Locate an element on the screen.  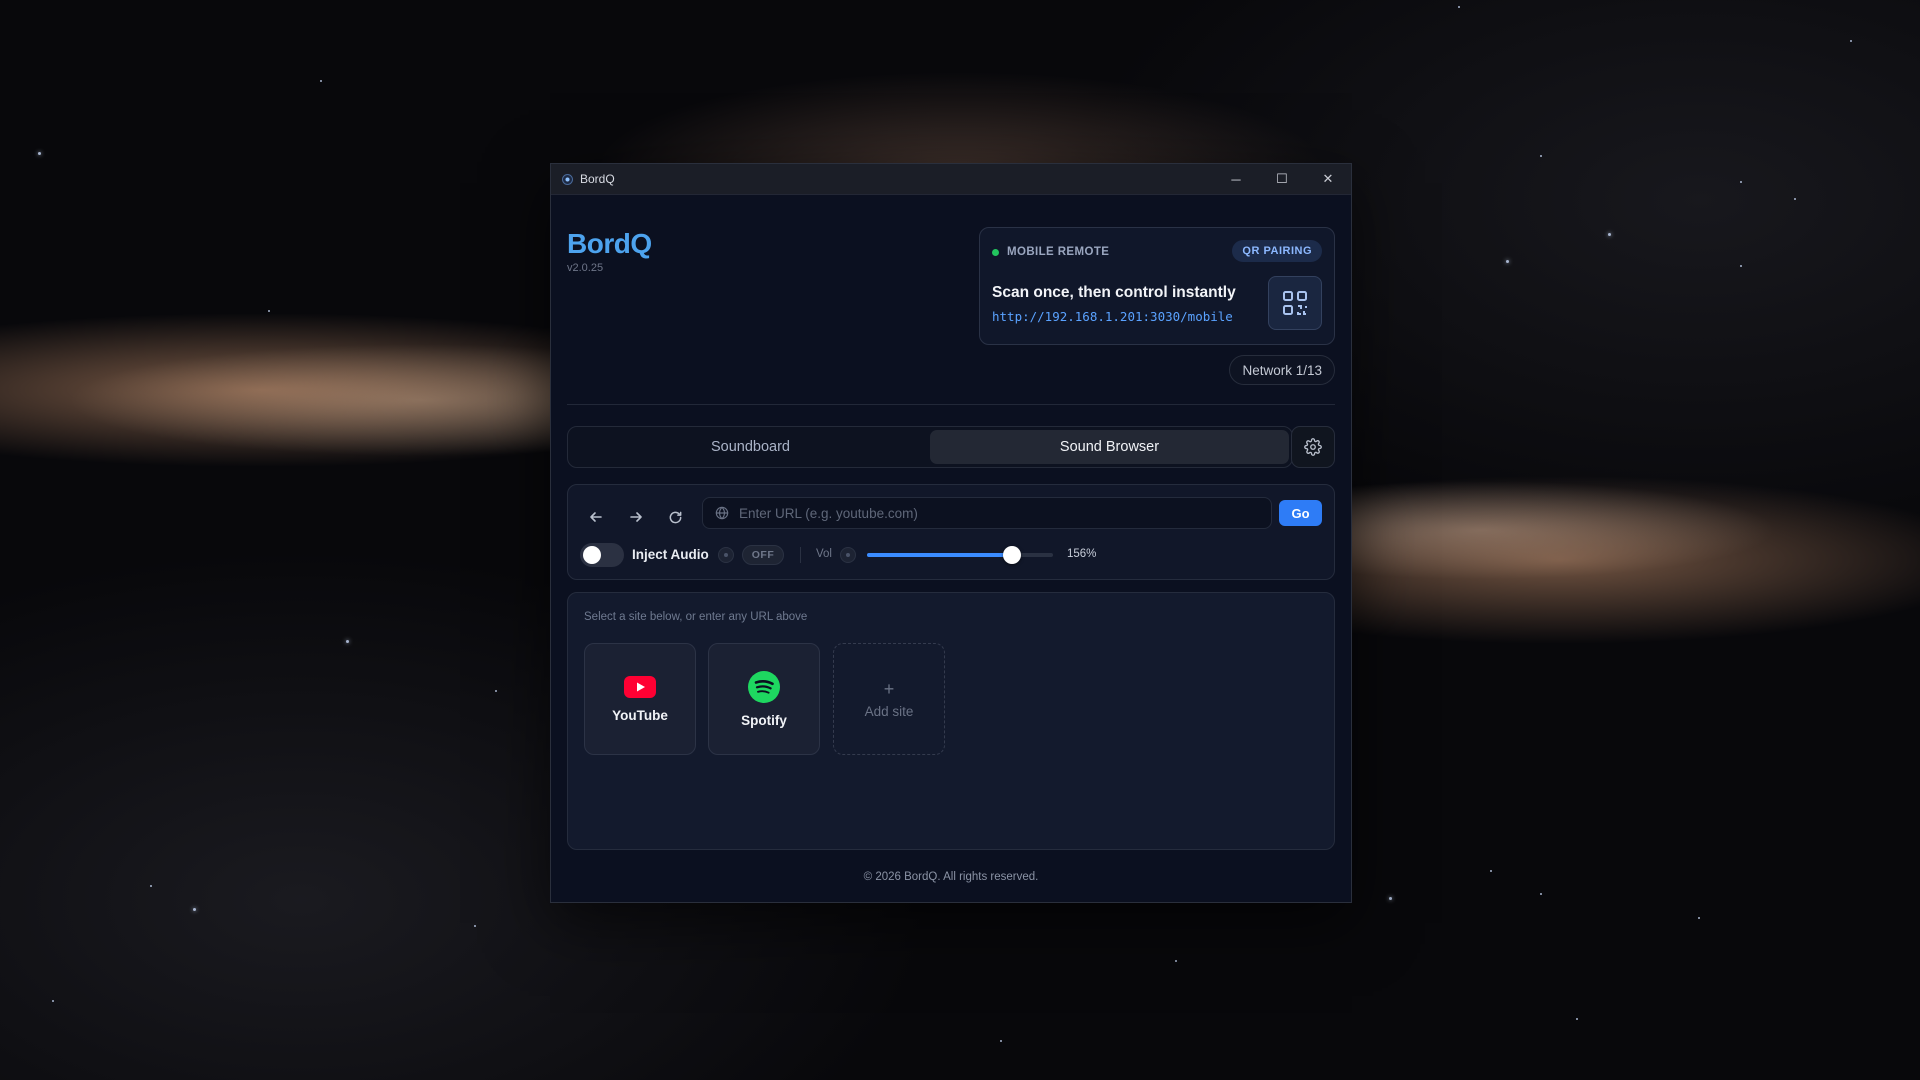
maximize-button: ☐ is located at coordinates (1282, 179).